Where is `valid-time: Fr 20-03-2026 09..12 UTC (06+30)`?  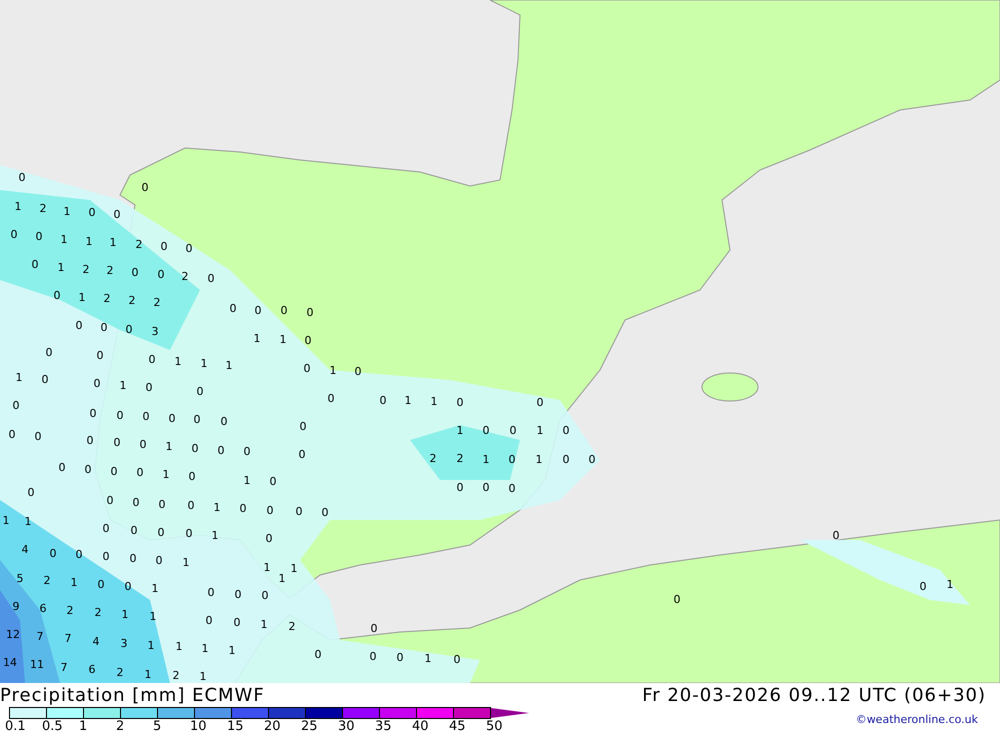 valid-time: Fr 20-03-2026 09..12 UTC (06+30) is located at coordinates (814, 695).